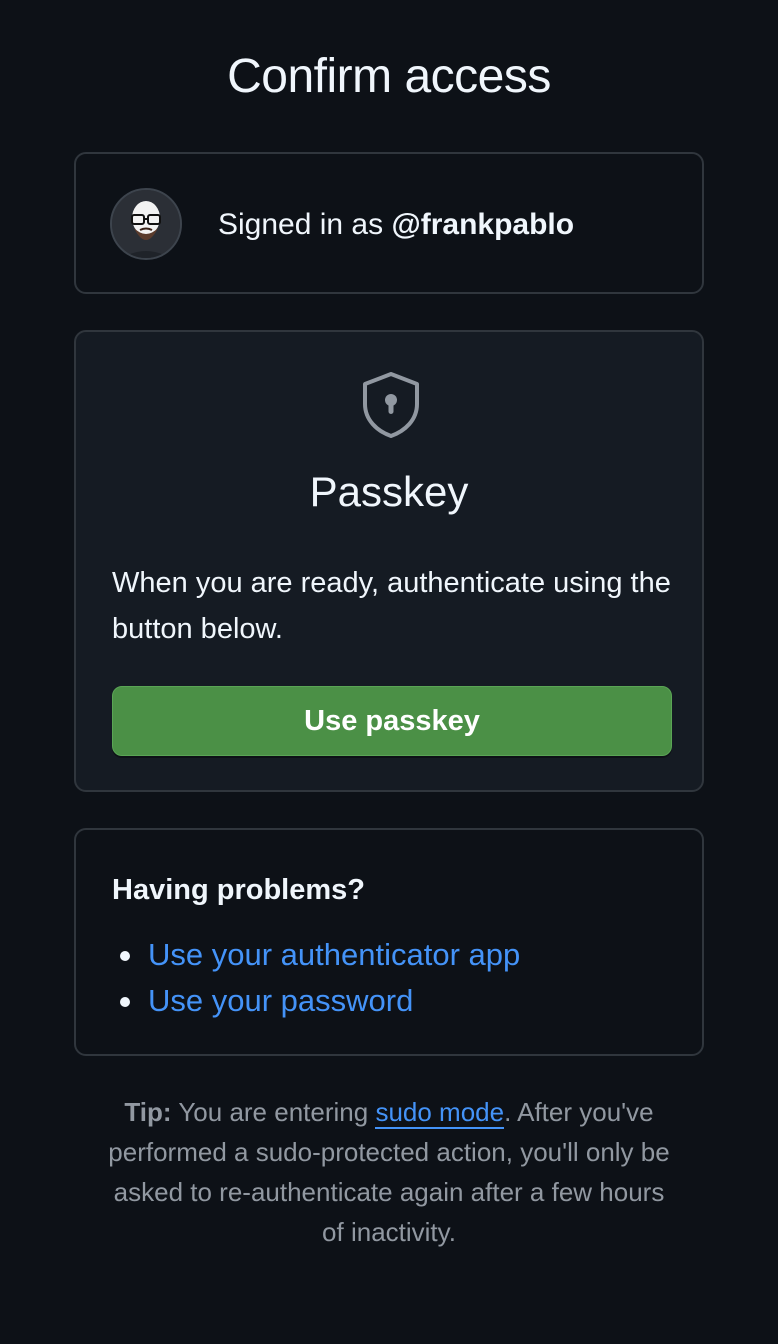 Image resolution: width=778 pixels, height=1344 pixels. What do you see at coordinates (440, 1113) in the screenshot?
I see `sudo-mode-link: sudo mode` at bounding box center [440, 1113].